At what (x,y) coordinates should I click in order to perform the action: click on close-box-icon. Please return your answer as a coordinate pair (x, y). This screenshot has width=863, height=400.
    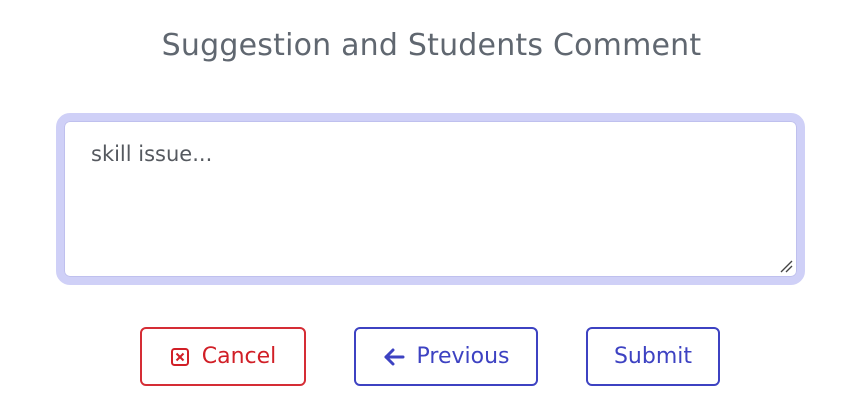
    Looking at the image, I should click on (180, 357).